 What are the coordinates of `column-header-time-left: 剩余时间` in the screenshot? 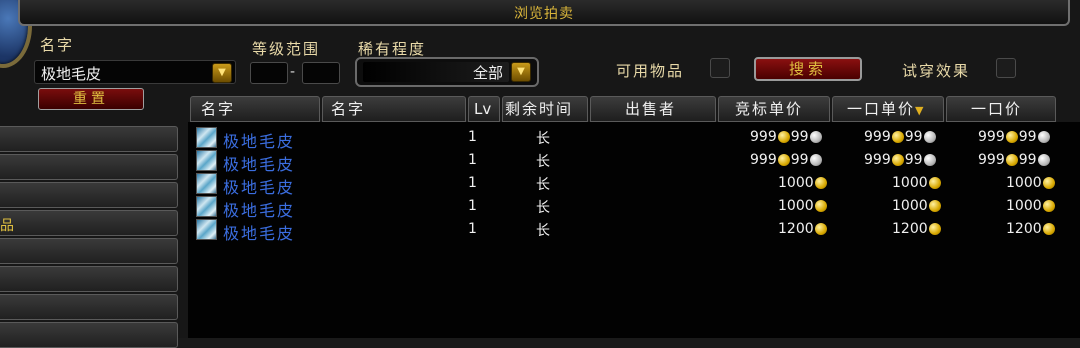 It's located at (545, 109).